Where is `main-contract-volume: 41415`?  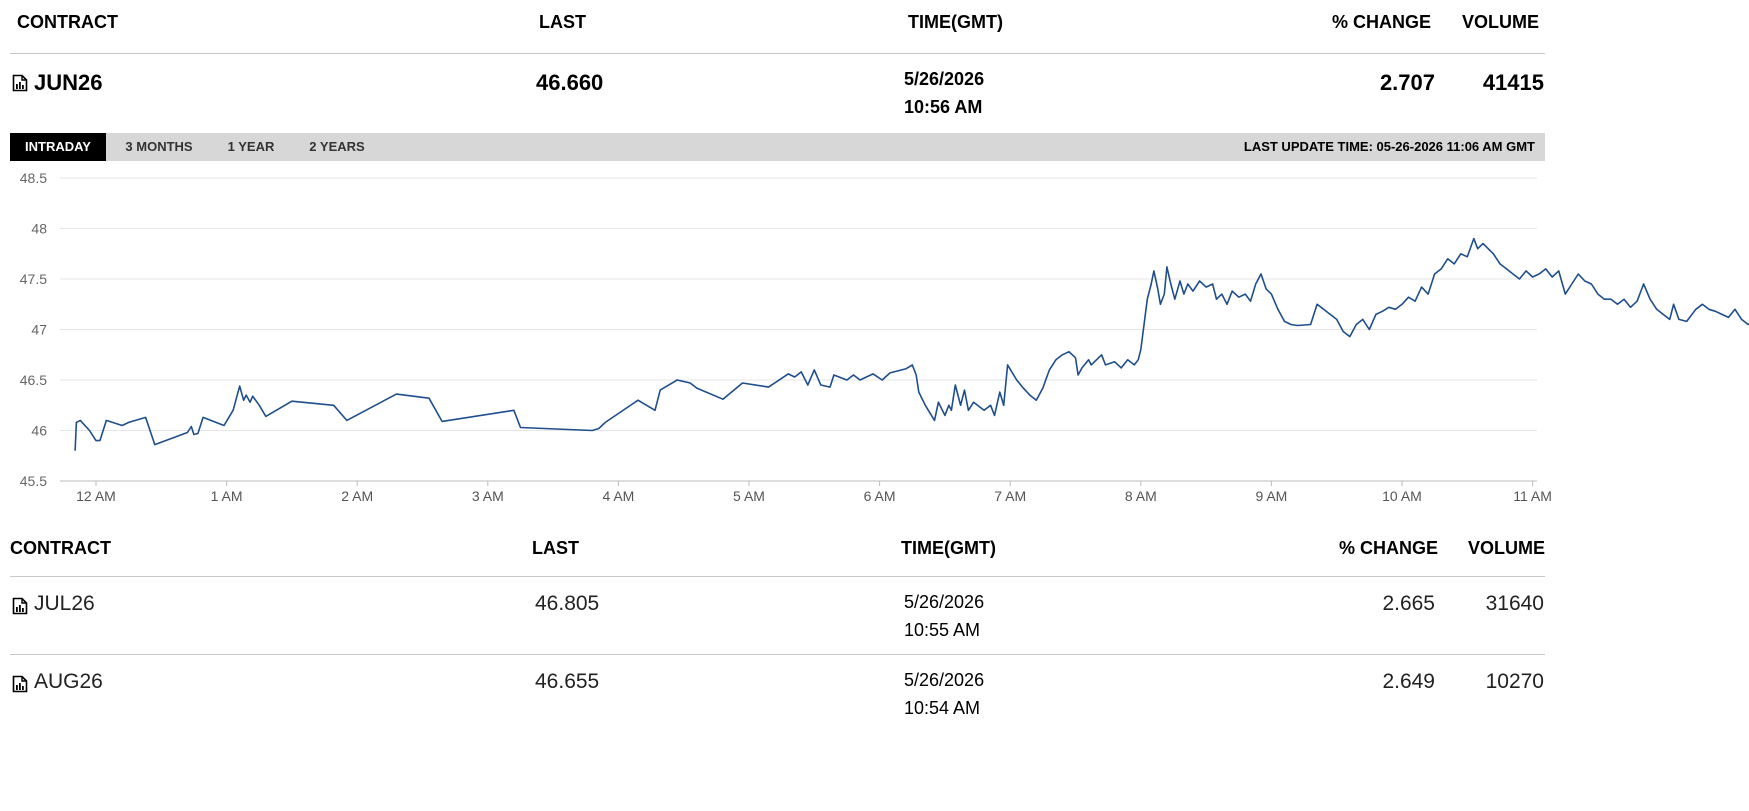 main-contract-volume: 41415 is located at coordinates (1513, 82).